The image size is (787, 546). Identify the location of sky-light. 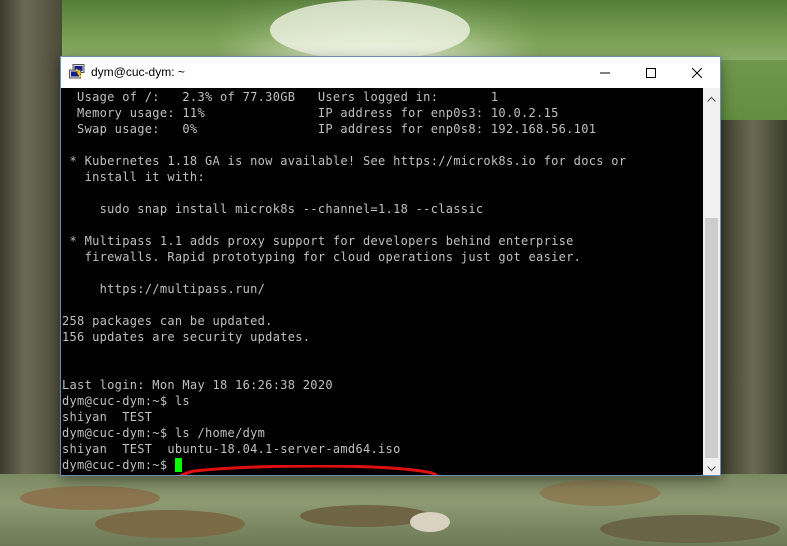
(370, 30).